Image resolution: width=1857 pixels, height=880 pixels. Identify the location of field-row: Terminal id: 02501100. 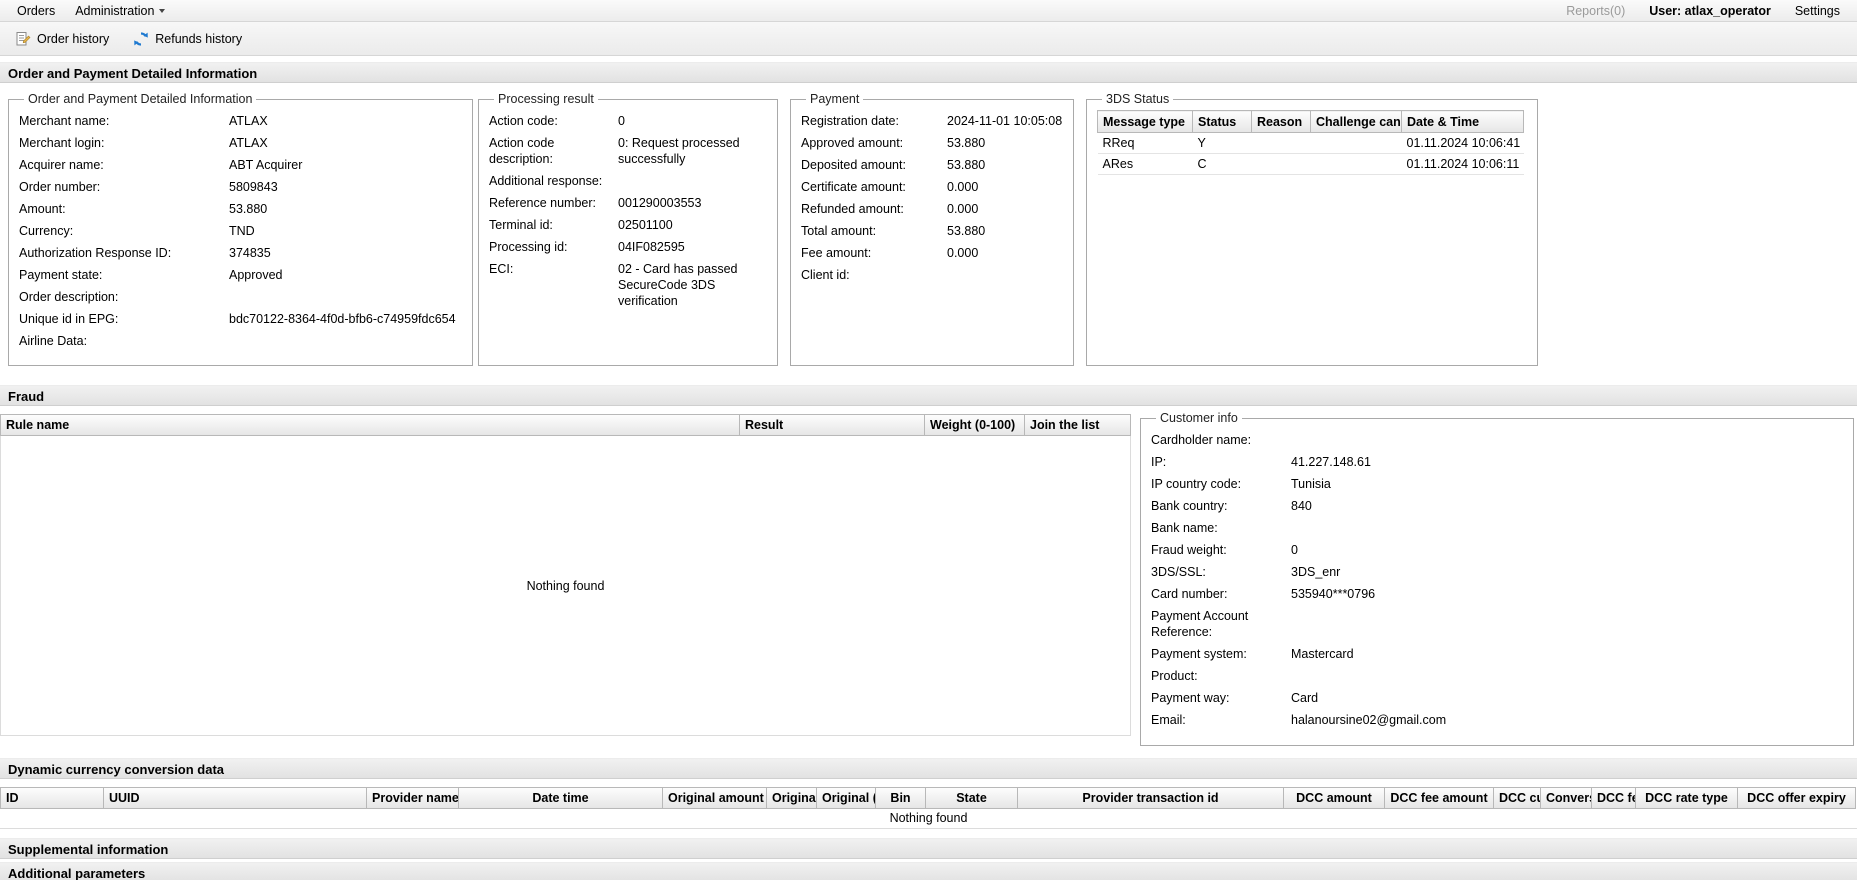
(628, 225).